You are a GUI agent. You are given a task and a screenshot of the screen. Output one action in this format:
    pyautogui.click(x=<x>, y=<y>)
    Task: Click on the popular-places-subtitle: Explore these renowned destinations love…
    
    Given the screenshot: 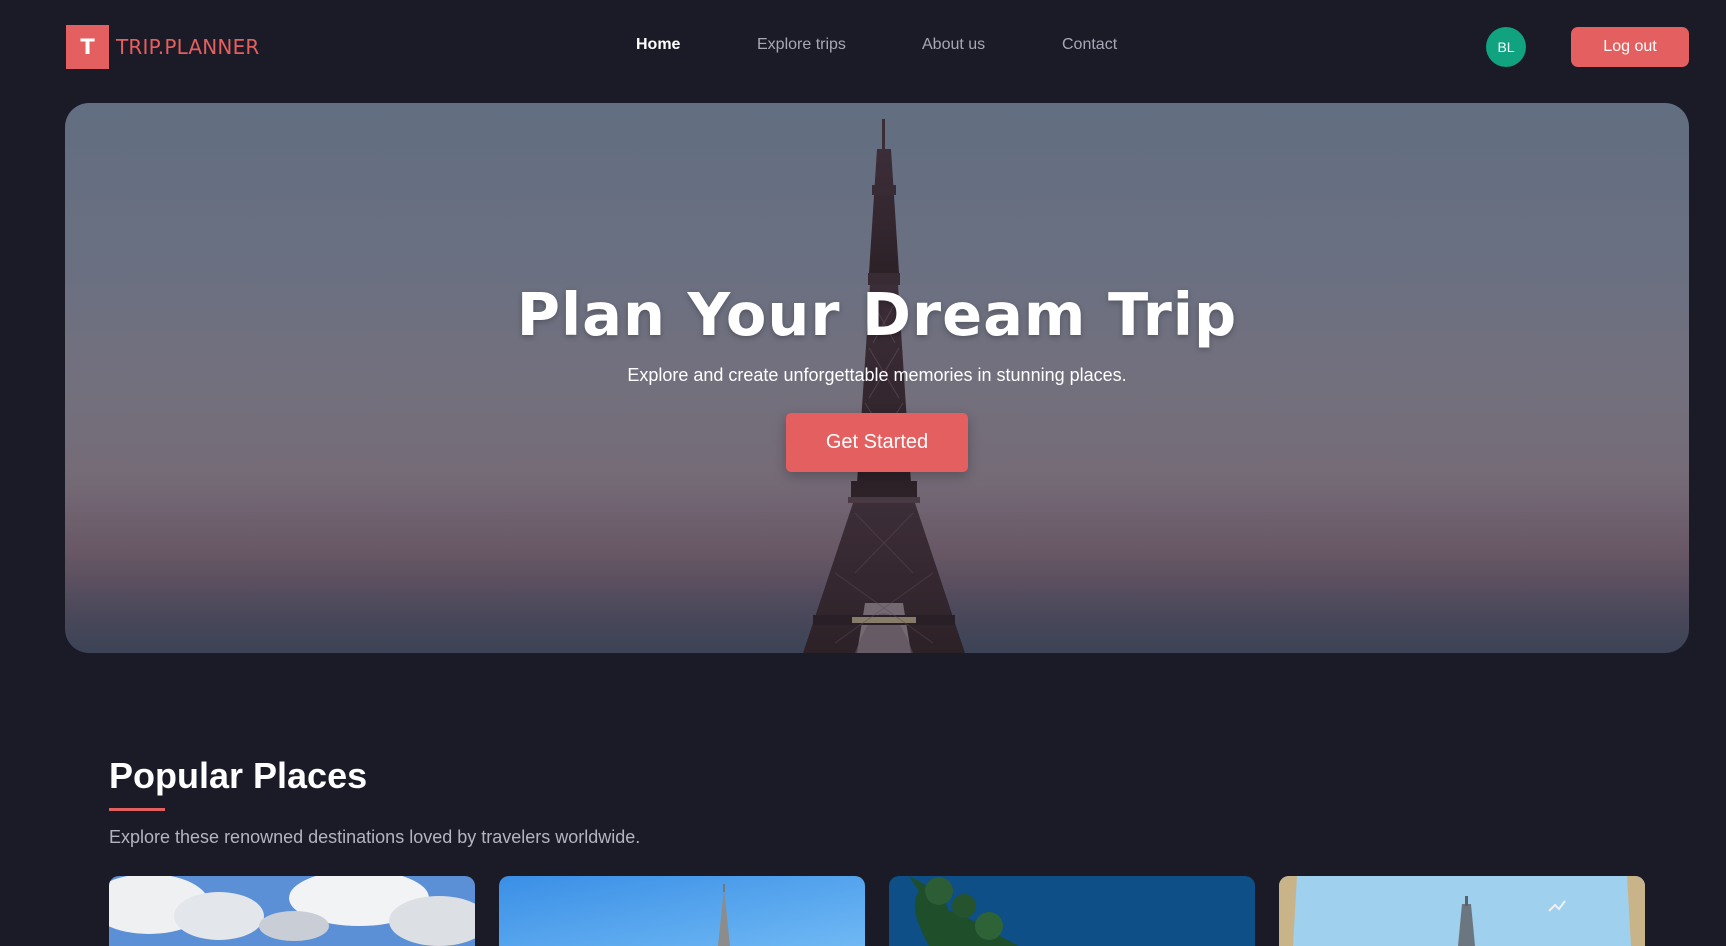 What is the action you would take?
    pyautogui.click(x=375, y=837)
    